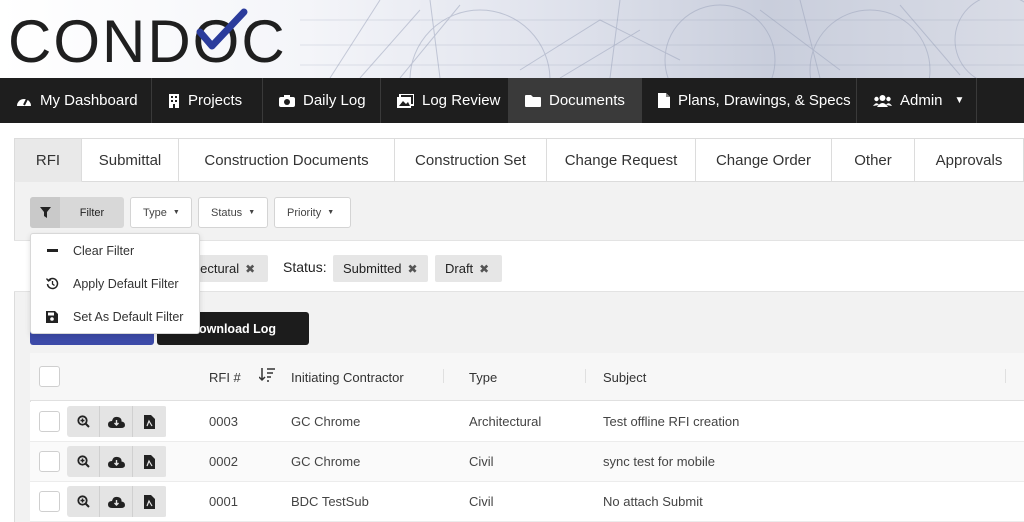 The width and height of the screenshot is (1024, 522). Describe the element at coordinates (52, 250) in the screenshot. I see `minus-icon` at that location.